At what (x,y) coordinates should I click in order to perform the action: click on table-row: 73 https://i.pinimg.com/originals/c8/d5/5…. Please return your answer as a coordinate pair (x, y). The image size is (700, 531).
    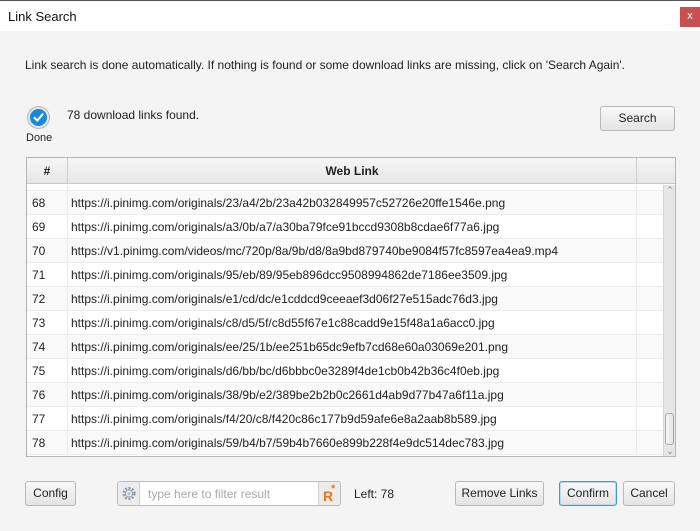
    Looking at the image, I should click on (345, 323).